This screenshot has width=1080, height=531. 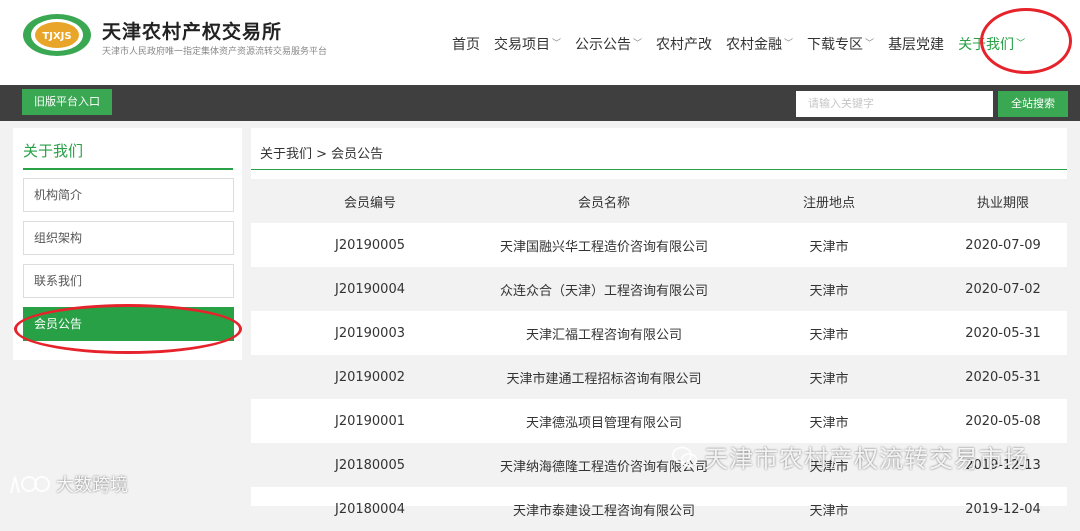 I want to click on site-subtitle: 天津市人民政府唯一指定集体资产资源流转交易服务平台, so click(x=215, y=52).